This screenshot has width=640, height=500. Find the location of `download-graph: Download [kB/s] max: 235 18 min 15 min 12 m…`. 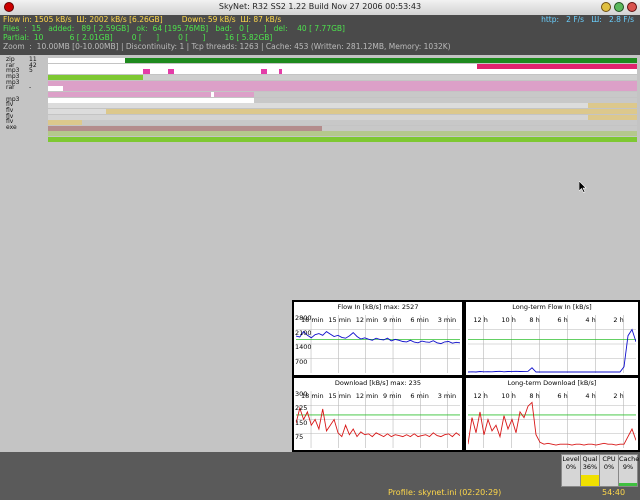

download-graph: Download [kB/s] max: 235 18 min 15 min 12 m… is located at coordinates (378, 414).